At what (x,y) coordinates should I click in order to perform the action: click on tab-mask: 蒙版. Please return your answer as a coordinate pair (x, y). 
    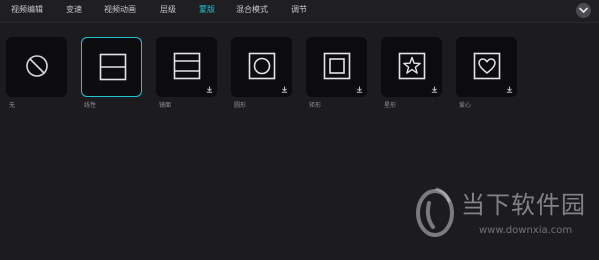
    Looking at the image, I should click on (207, 10).